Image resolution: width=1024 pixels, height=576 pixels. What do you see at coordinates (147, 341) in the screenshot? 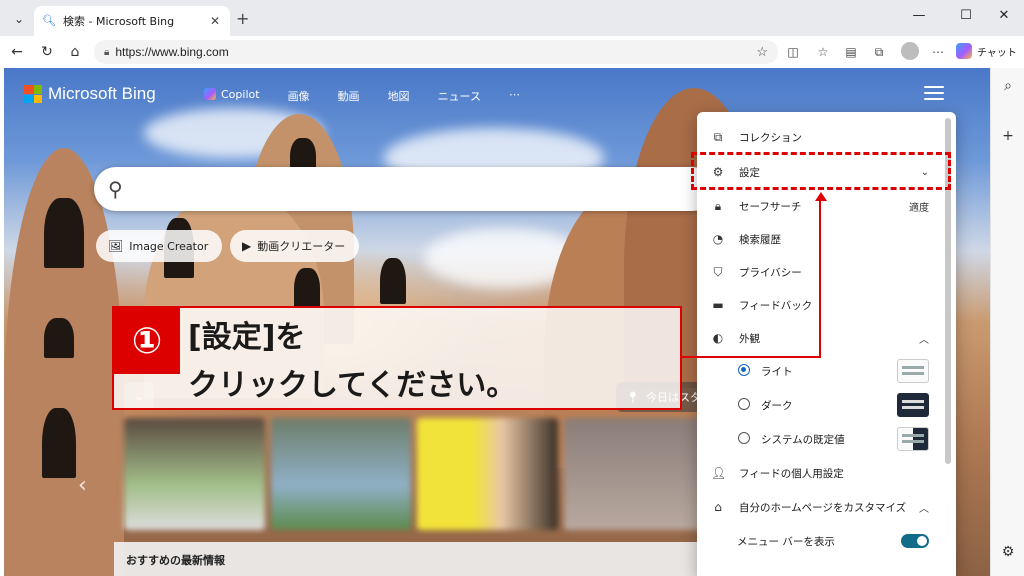
I see `step-number: ①` at bounding box center [147, 341].